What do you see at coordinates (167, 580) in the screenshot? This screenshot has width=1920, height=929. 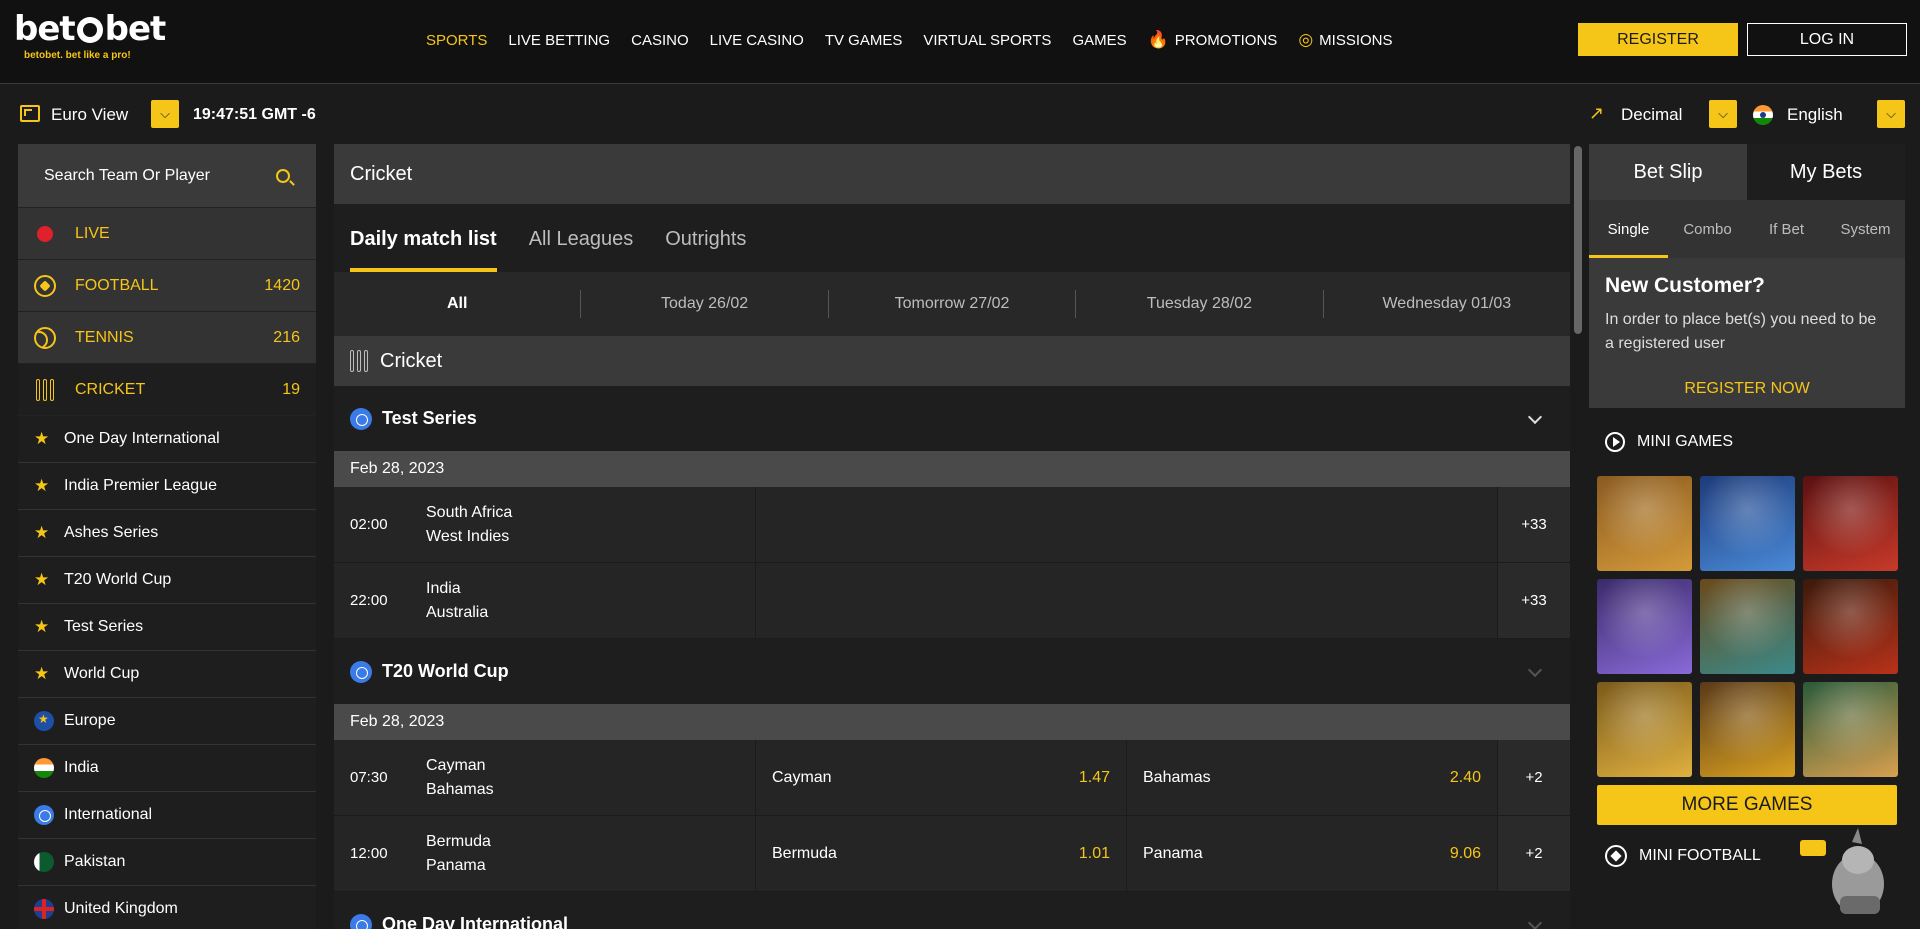 I see `sidebar-league-t20-world-cup: ★ T20 World Cup` at bounding box center [167, 580].